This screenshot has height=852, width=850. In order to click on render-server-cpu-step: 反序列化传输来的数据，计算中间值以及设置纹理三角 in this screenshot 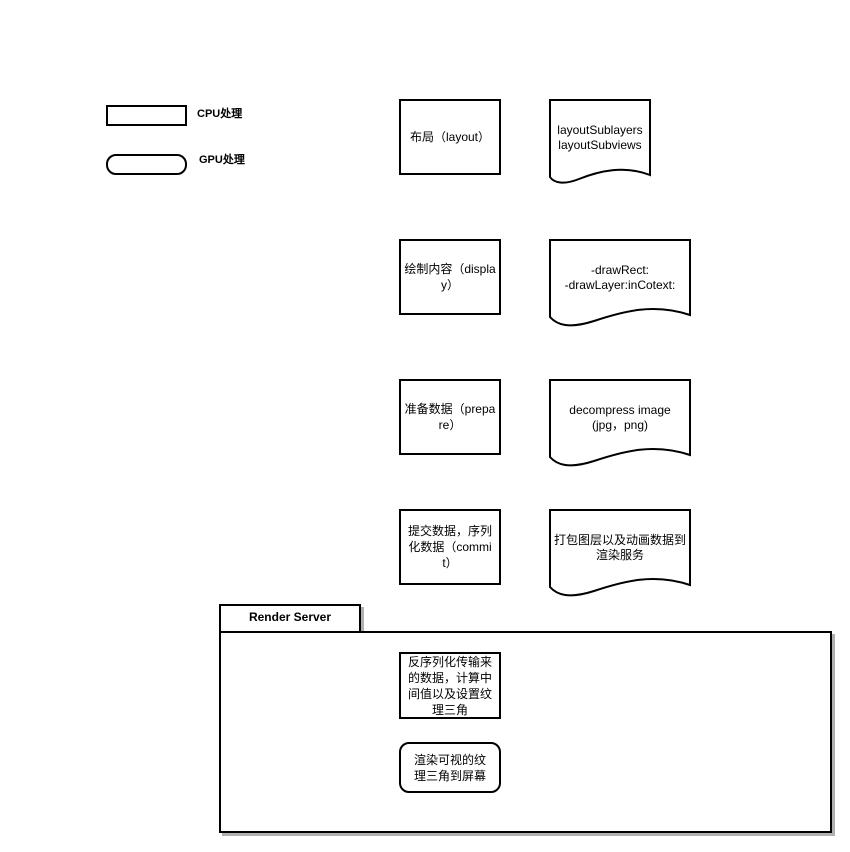, I will do `click(450, 685)`.